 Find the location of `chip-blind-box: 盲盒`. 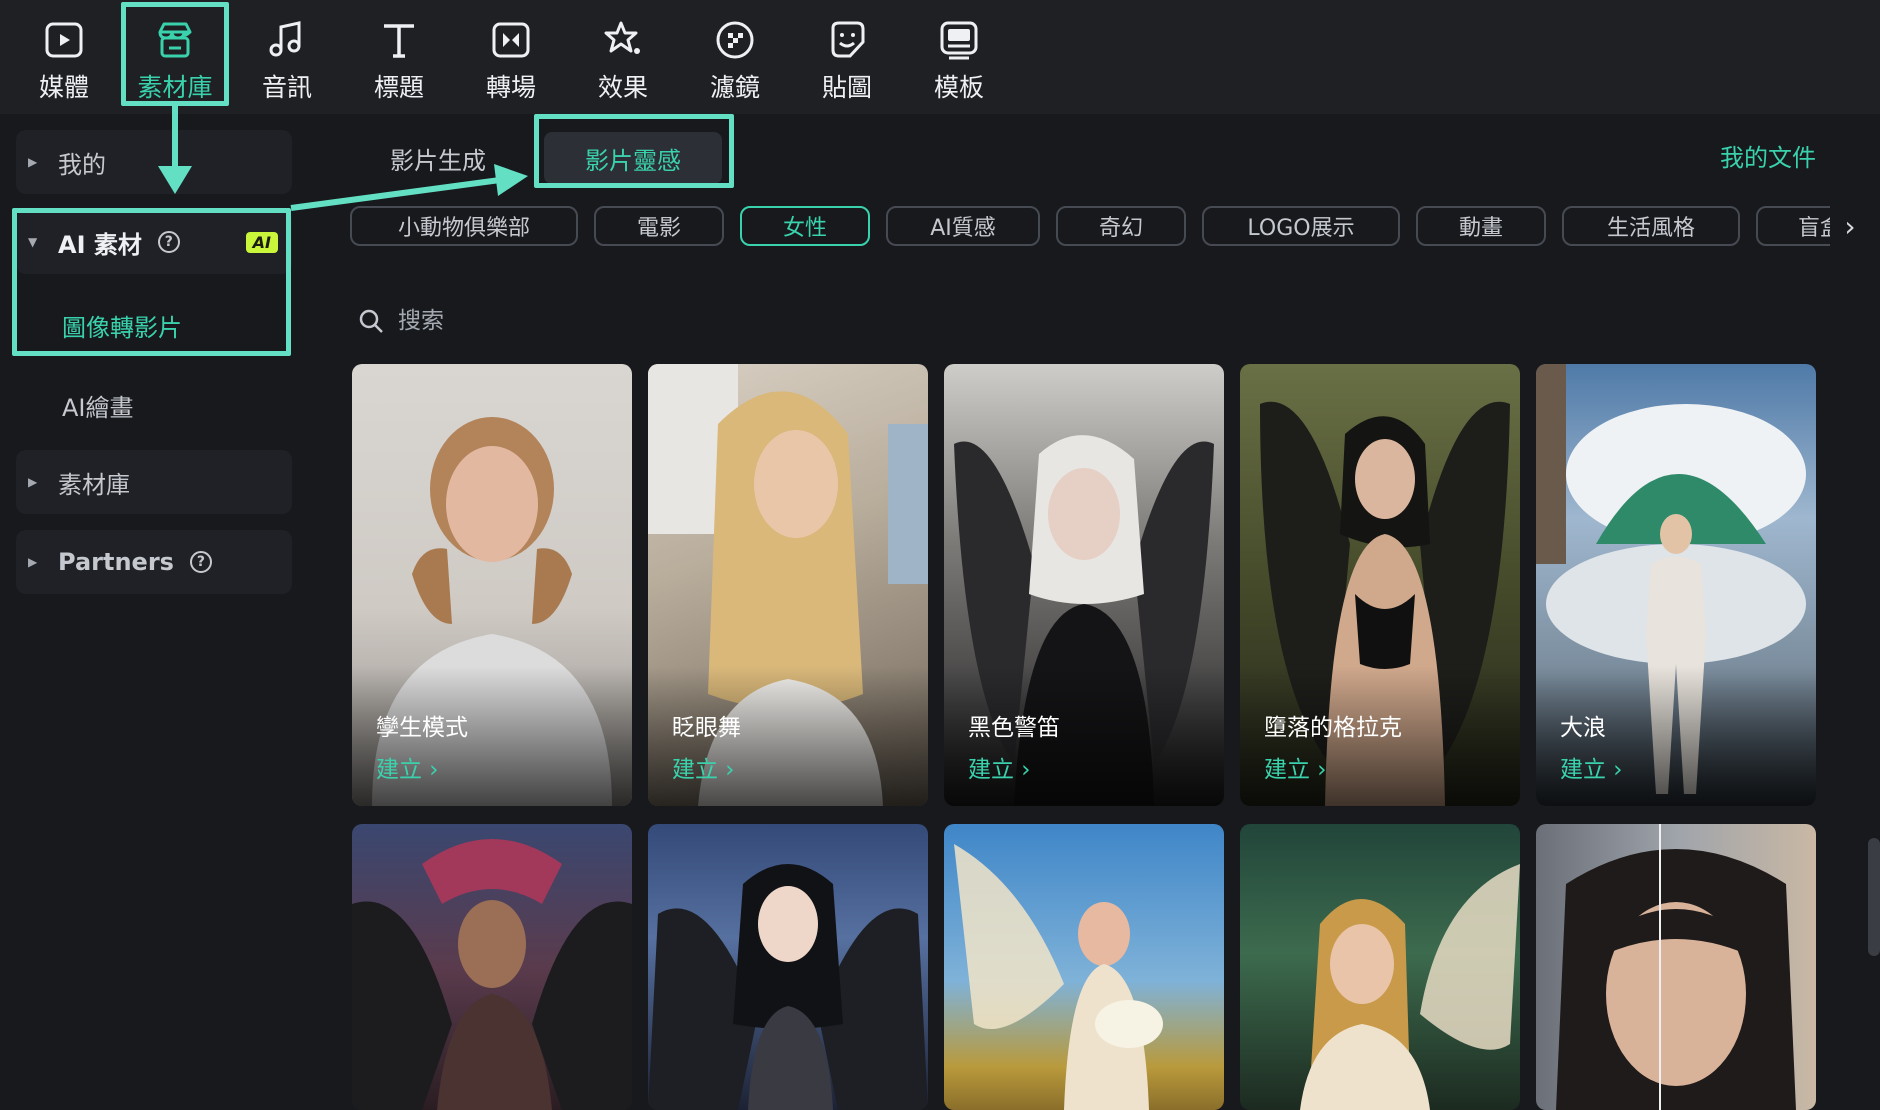

chip-blind-box: 盲盒 is located at coordinates (1798, 226).